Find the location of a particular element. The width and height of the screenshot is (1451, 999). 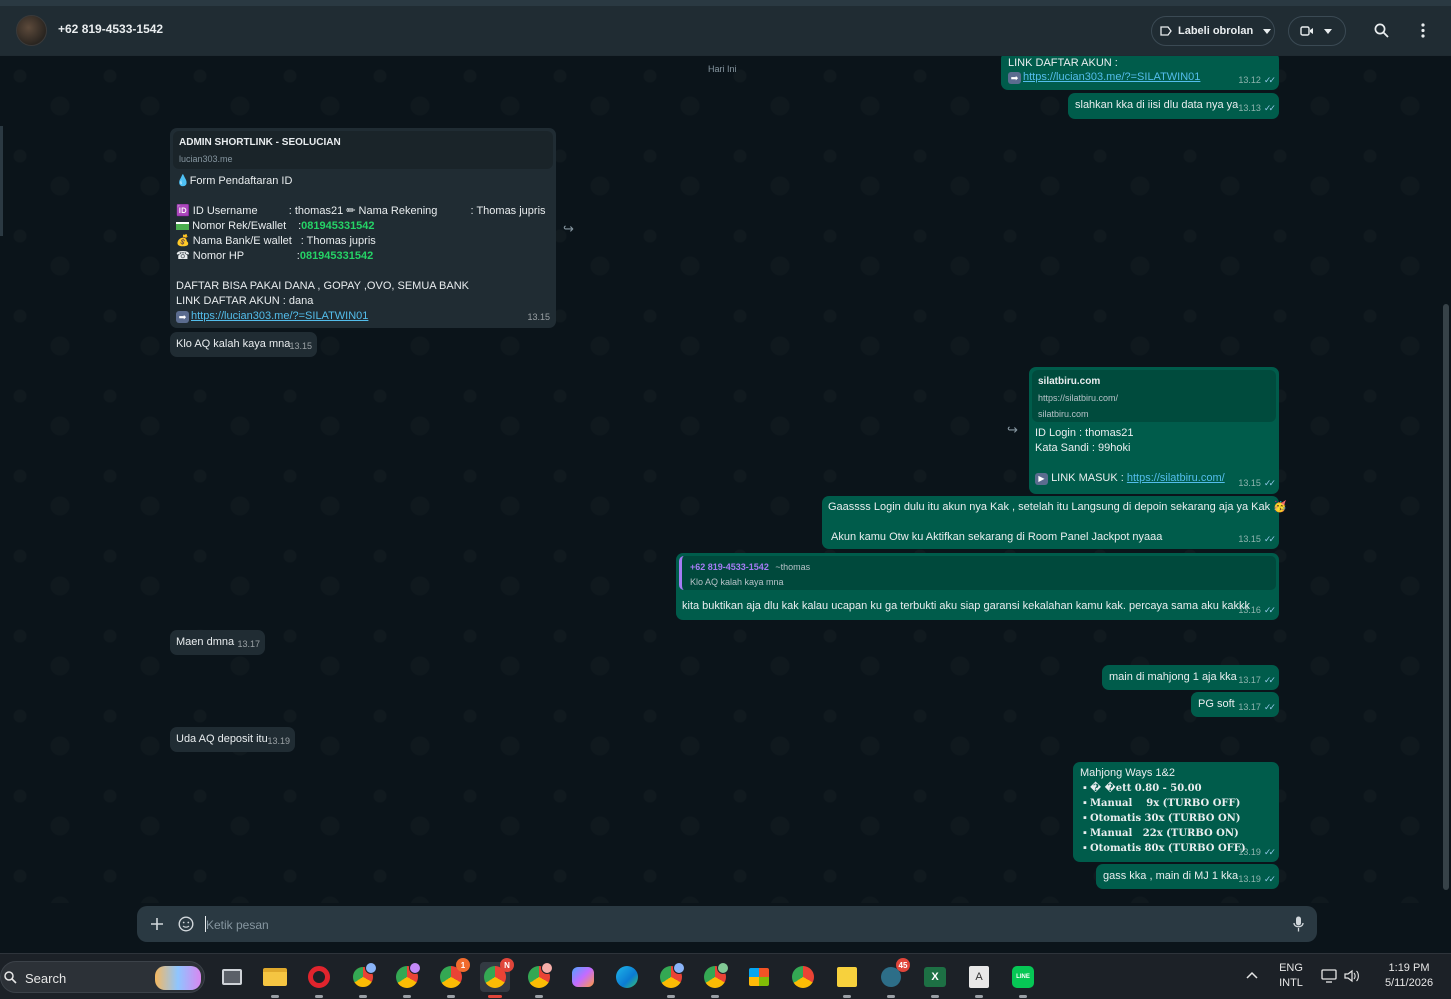

opera-icon is located at coordinates (319, 980).